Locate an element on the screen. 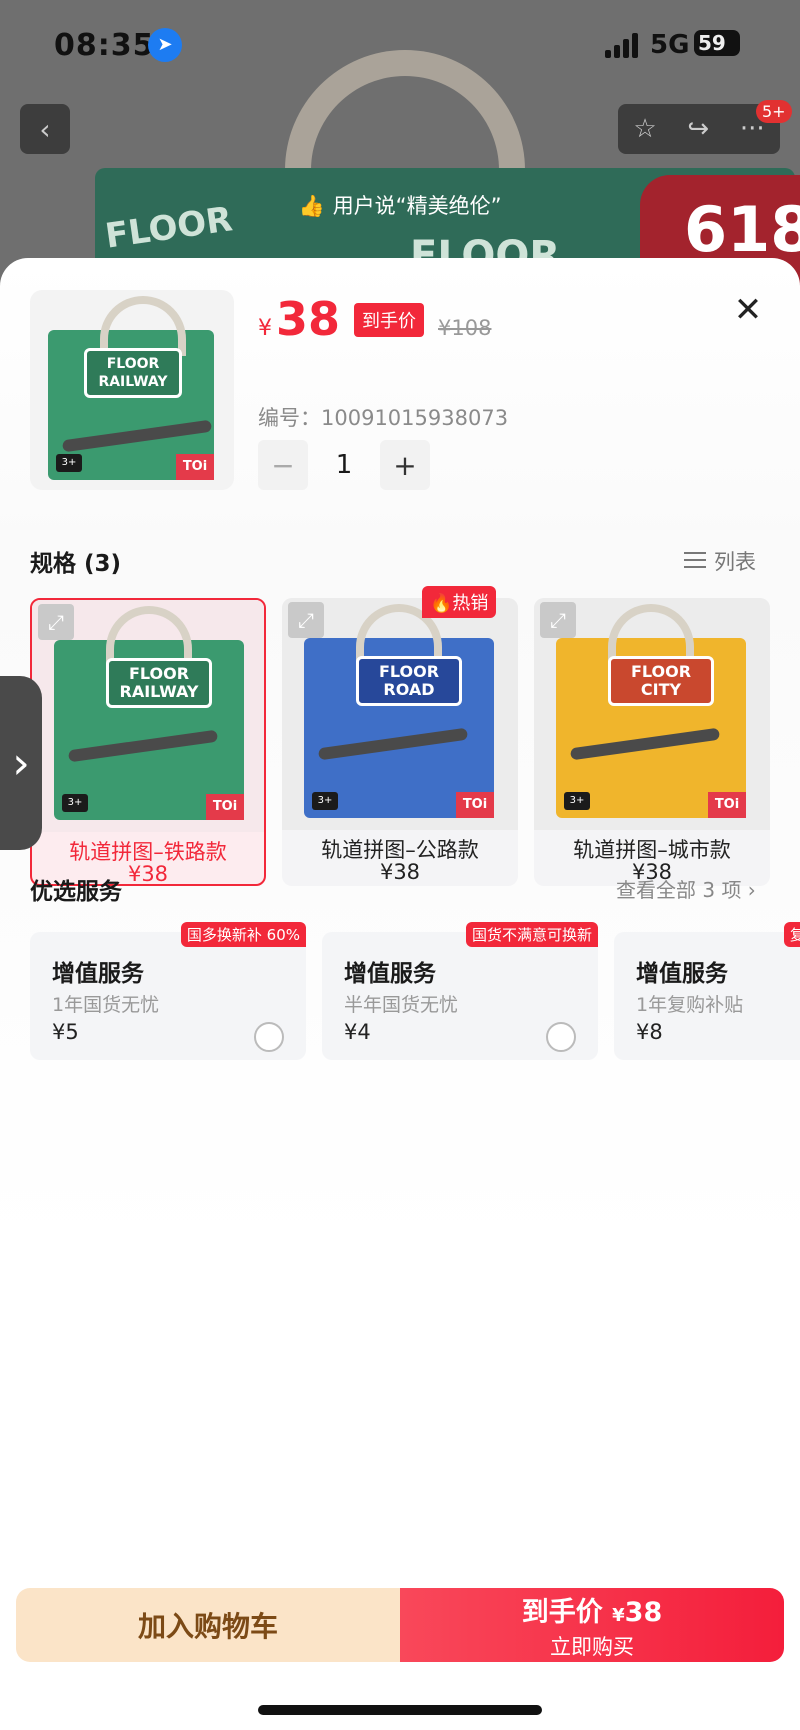 Image resolution: width=800 pixels, height=1730 pixels. service-card: 复 增值服务 1年复购补贴 ¥8 is located at coordinates (707, 991).